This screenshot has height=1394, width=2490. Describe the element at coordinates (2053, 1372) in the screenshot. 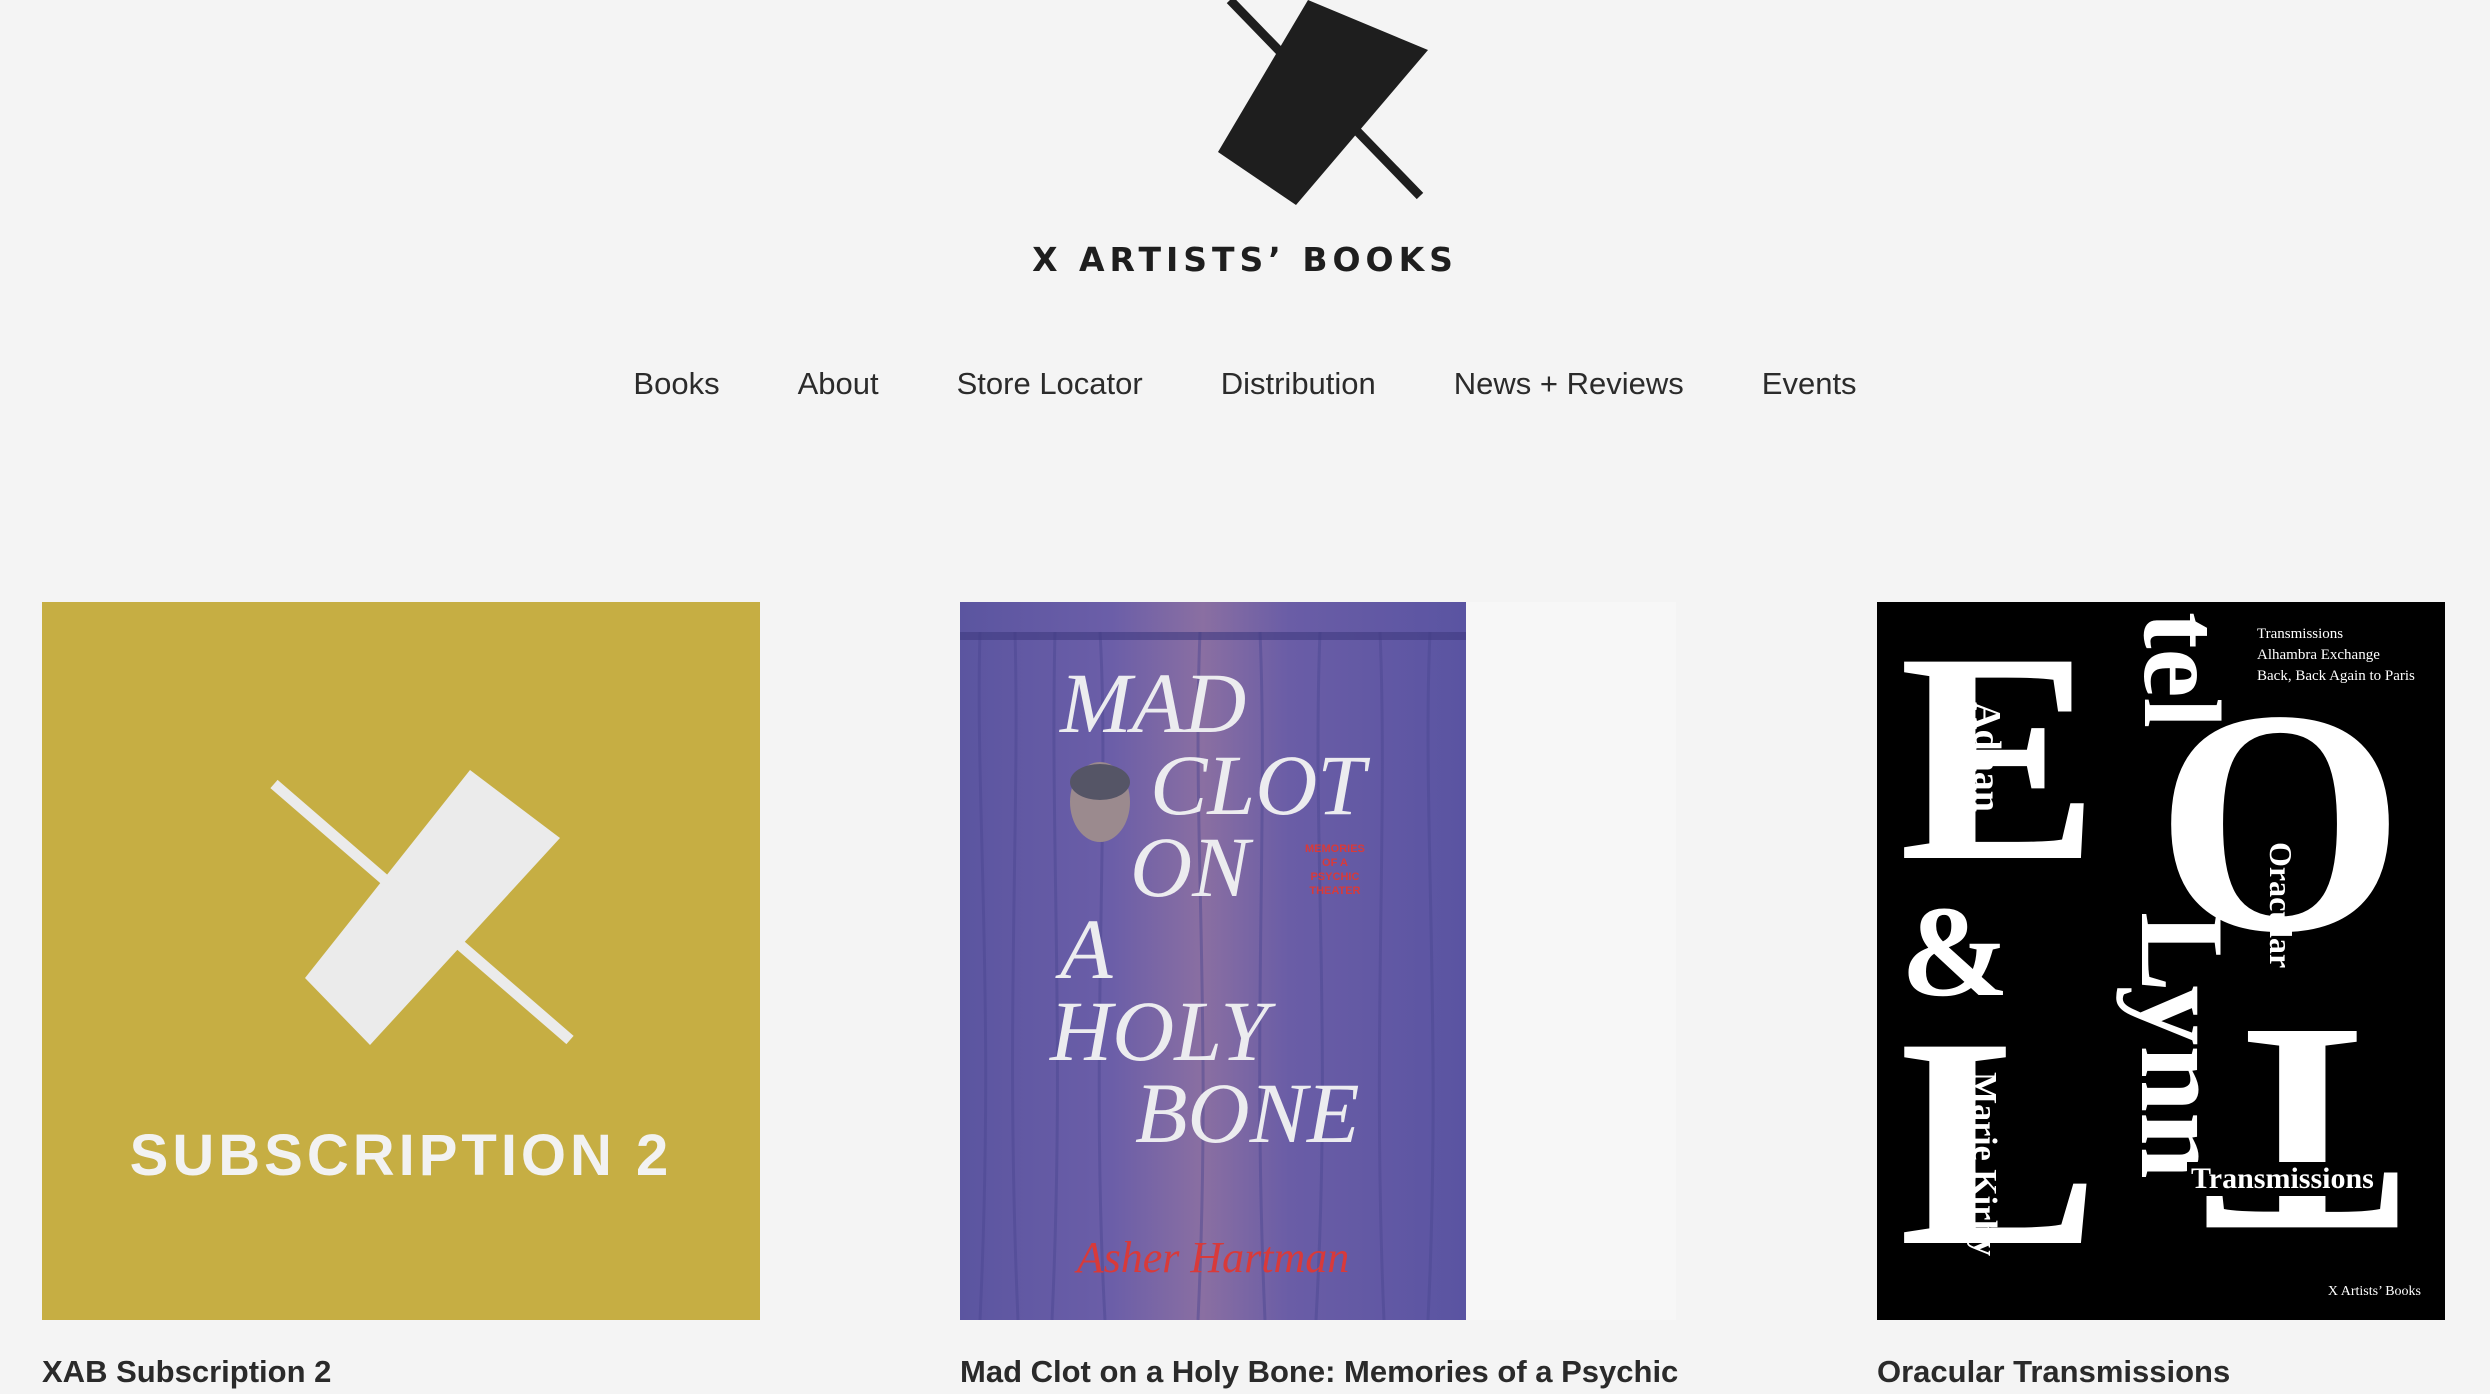

I see `product-title: Oracular Transmissions` at that location.